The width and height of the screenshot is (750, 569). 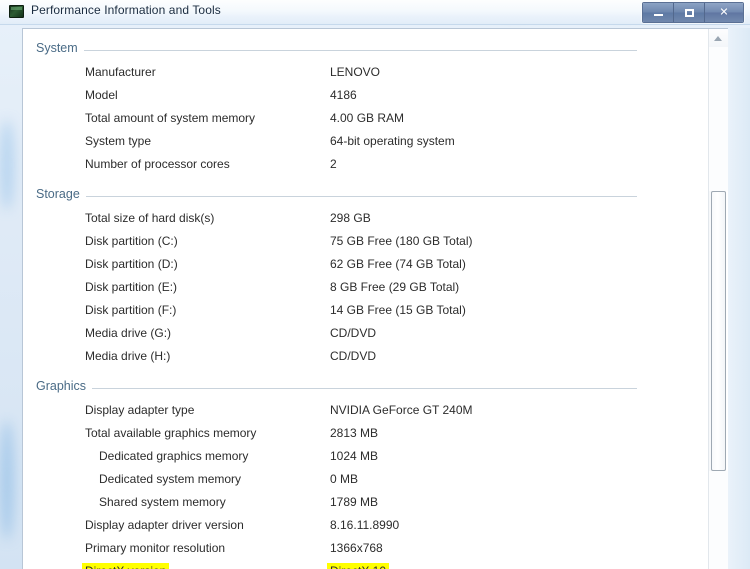 I want to click on detail-value: 0 MB, so click(x=344, y=479).